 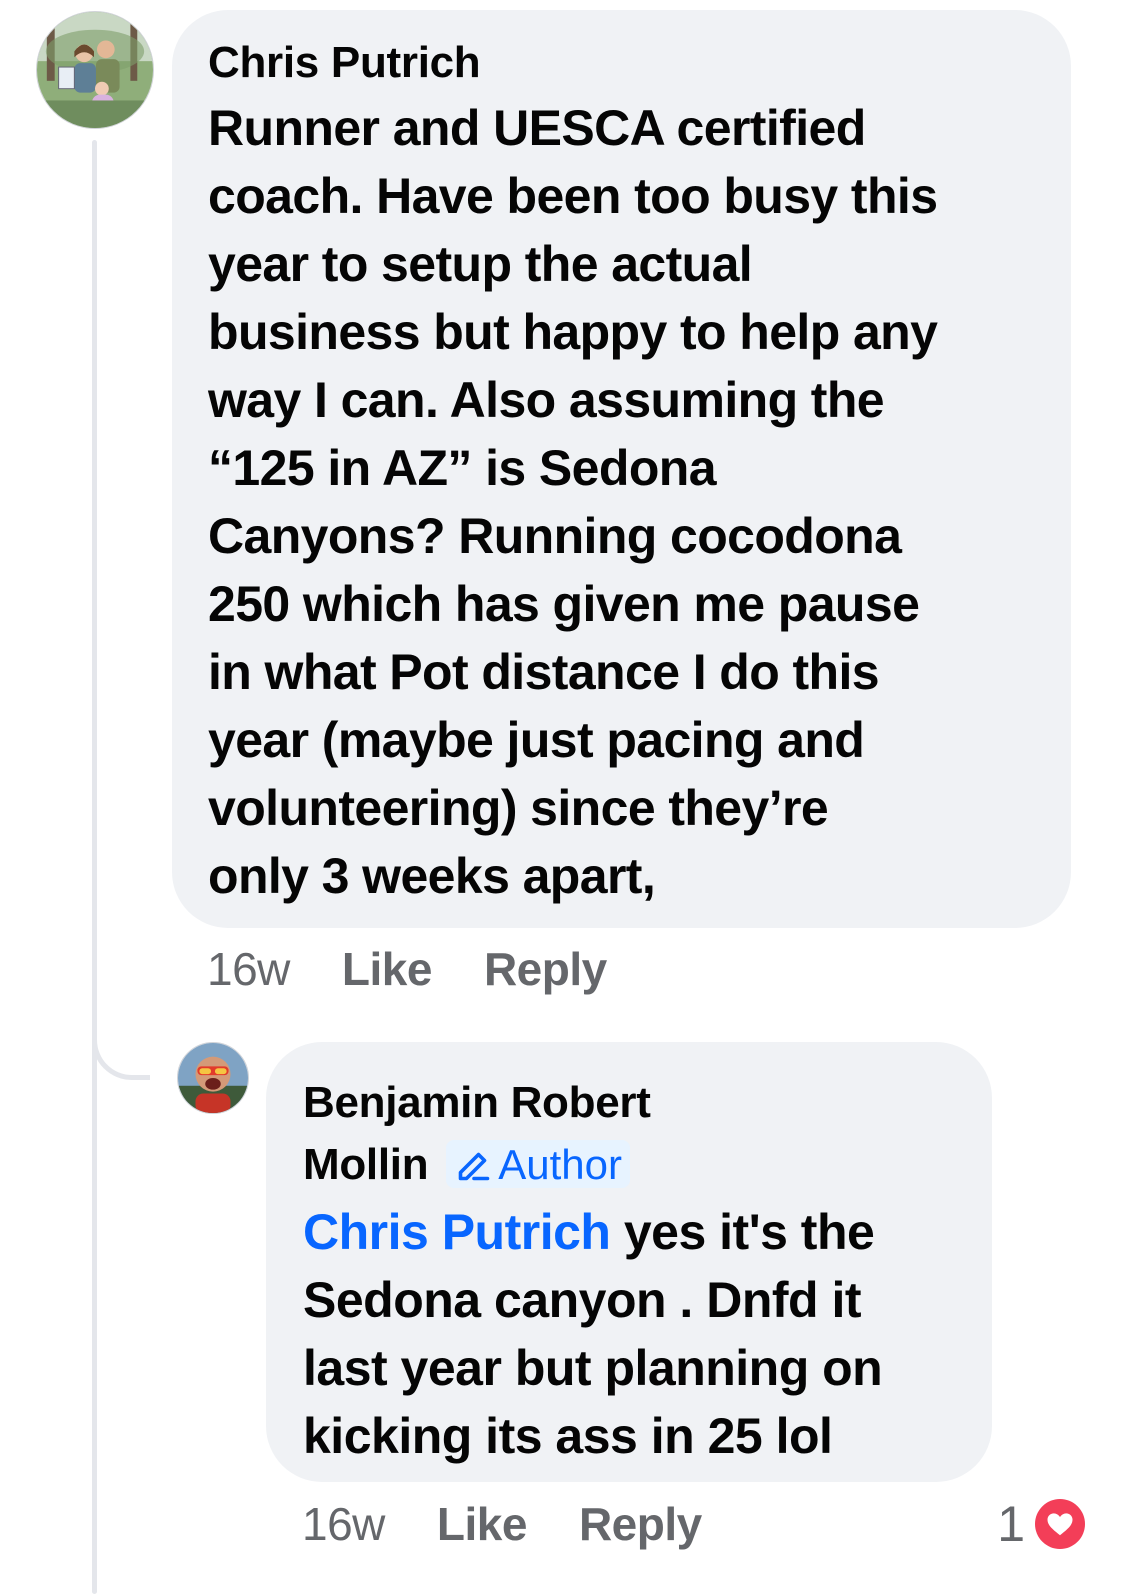 I want to click on reply-reply-button: Reply, so click(x=640, y=1524).